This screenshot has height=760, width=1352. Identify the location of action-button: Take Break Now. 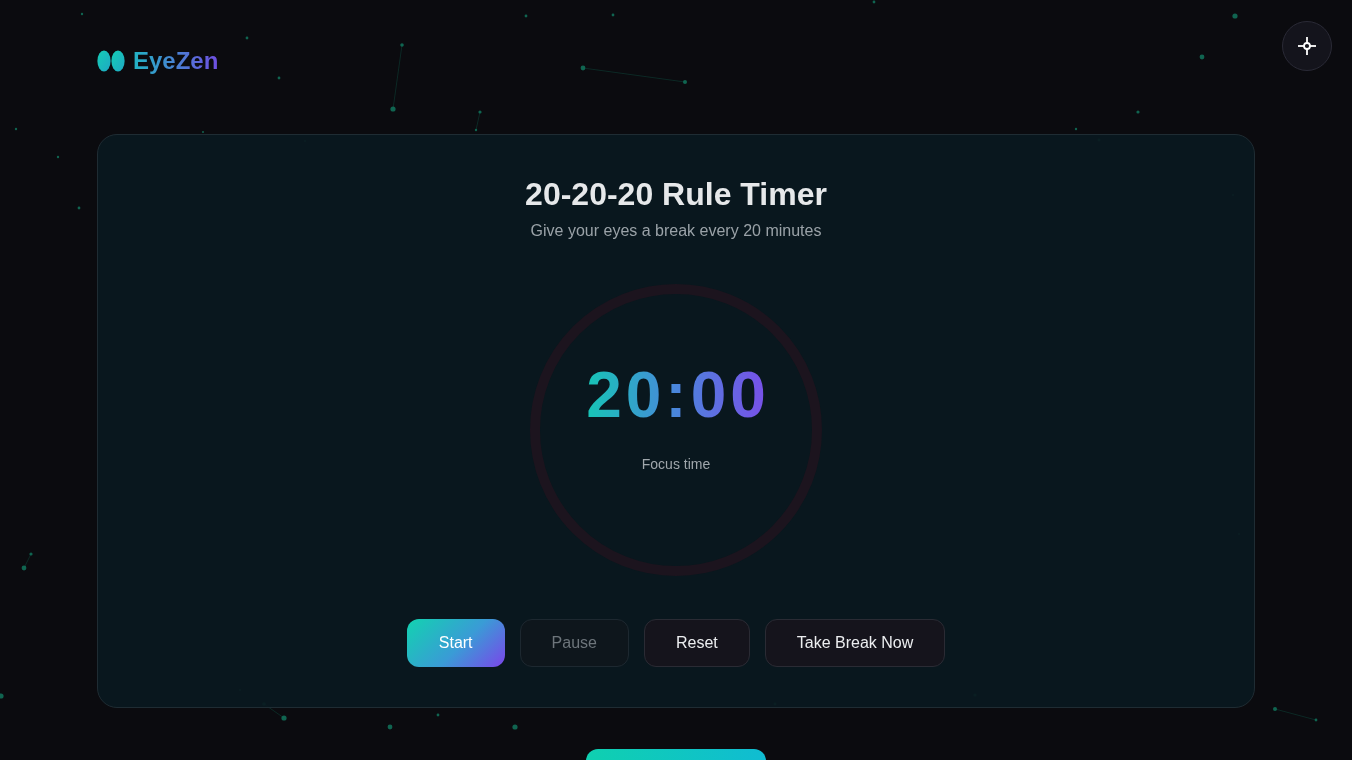
(855, 643).